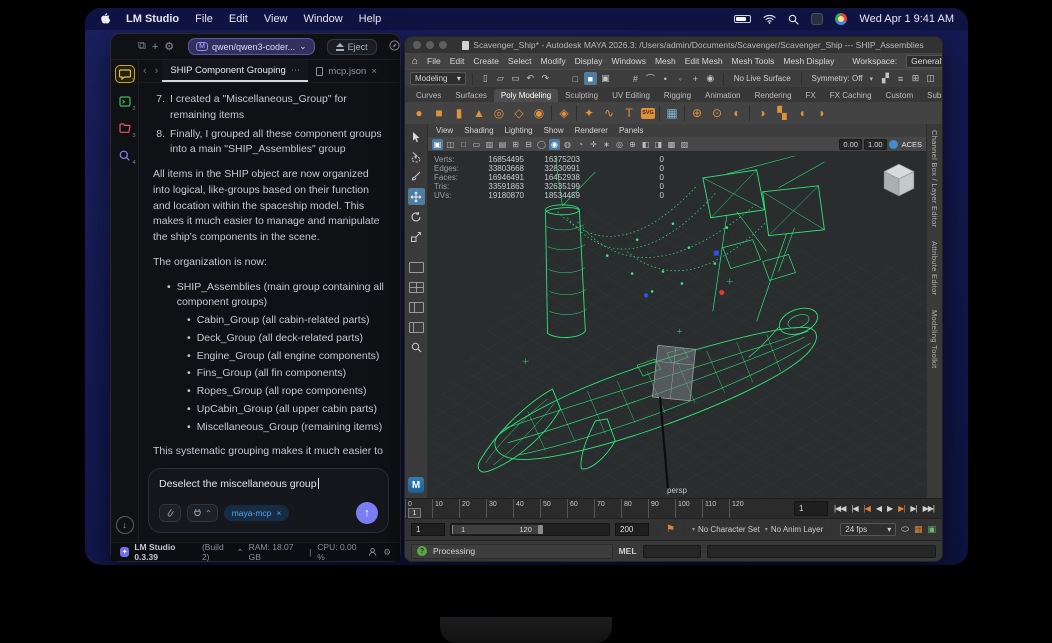  Describe the element at coordinates (850, 144) in the screenshot. I see `exposure-field: 0.00` at that location.